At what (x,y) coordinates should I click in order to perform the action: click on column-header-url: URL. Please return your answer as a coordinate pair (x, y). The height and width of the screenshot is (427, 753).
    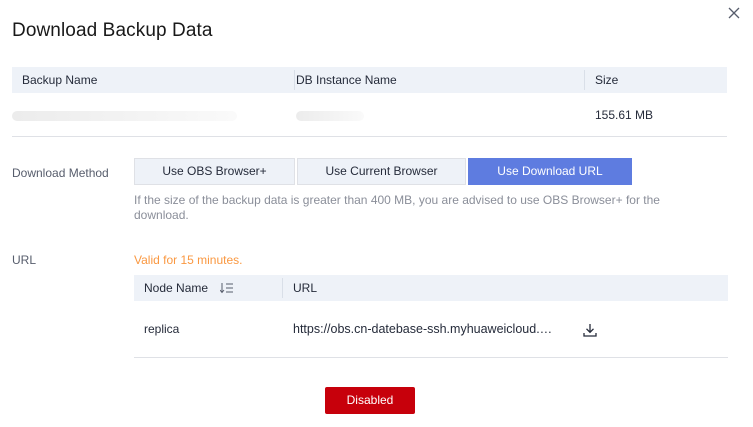
    Looking at the image, I should click on (305, 288).